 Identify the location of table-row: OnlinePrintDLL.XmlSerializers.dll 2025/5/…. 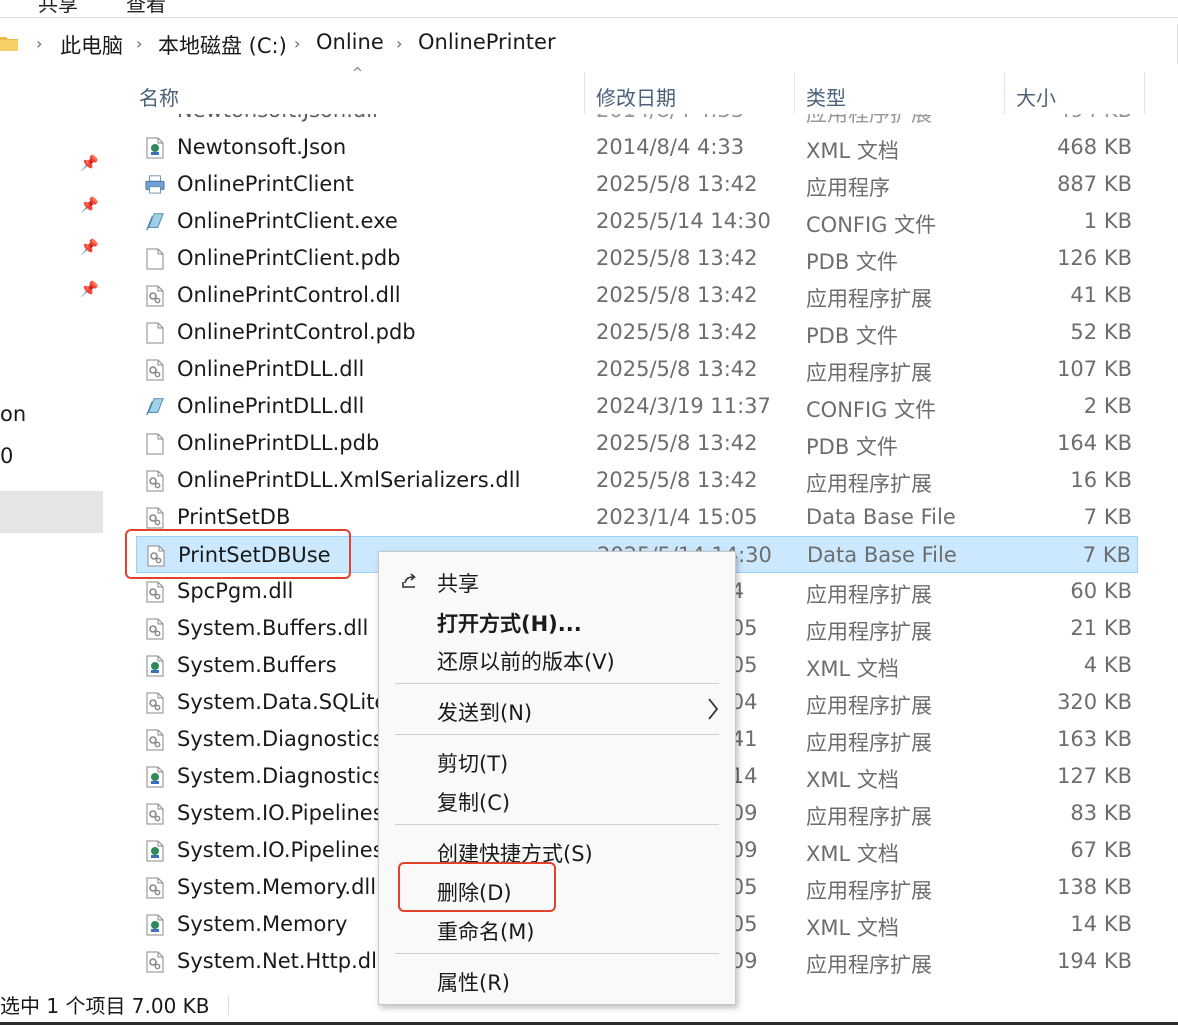
(637, 480).